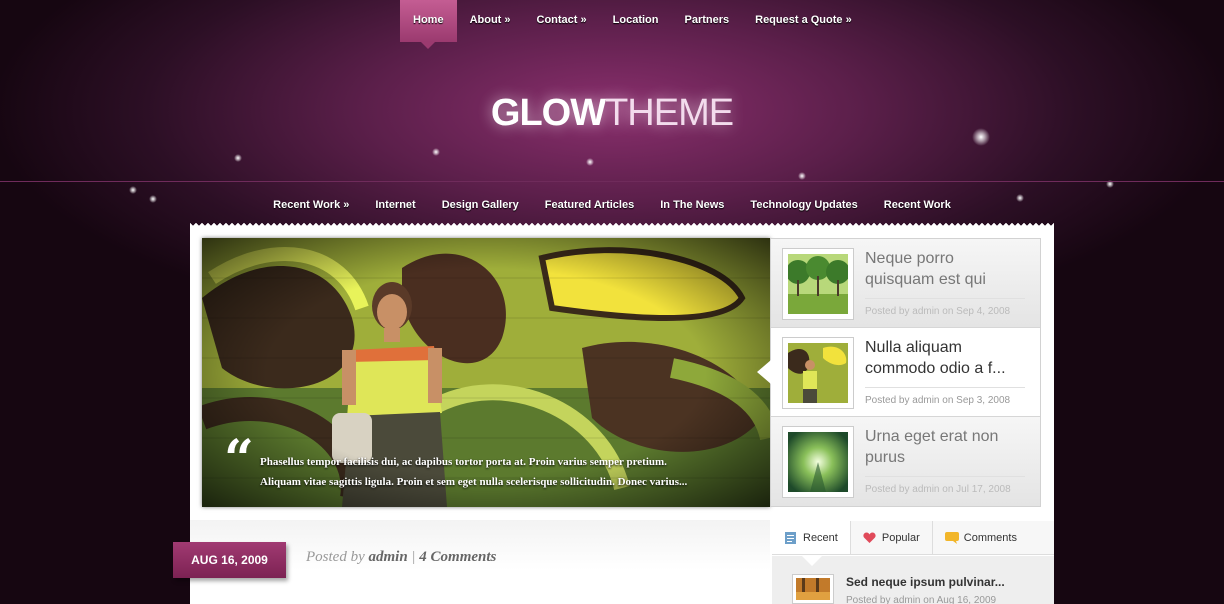 This screenshot has height=604, width=1224. I want to click on trees-illustration, so click(818, 284).